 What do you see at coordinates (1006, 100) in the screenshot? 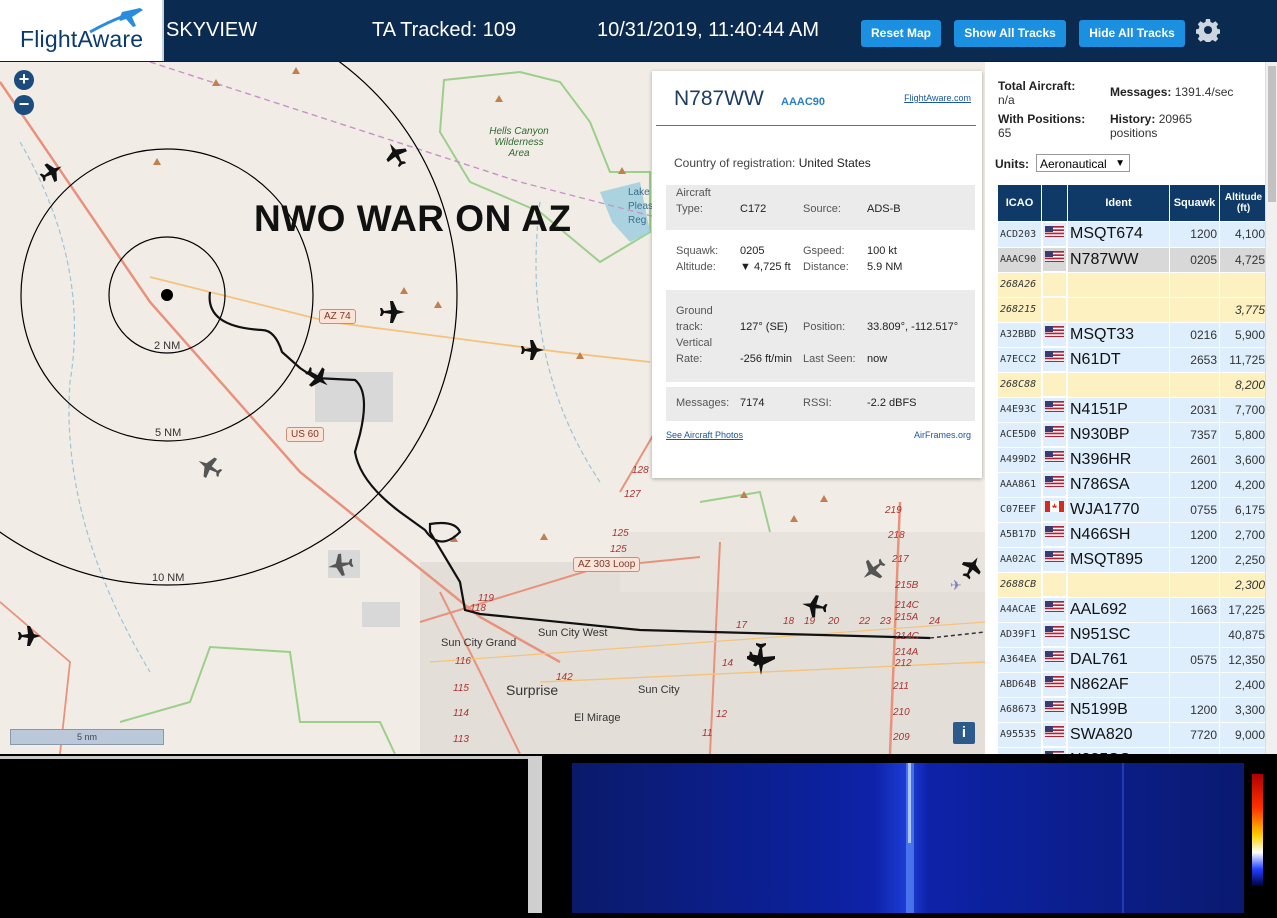
I see `total-aircraft-value: n/a` at bounding box center [1006, 100].